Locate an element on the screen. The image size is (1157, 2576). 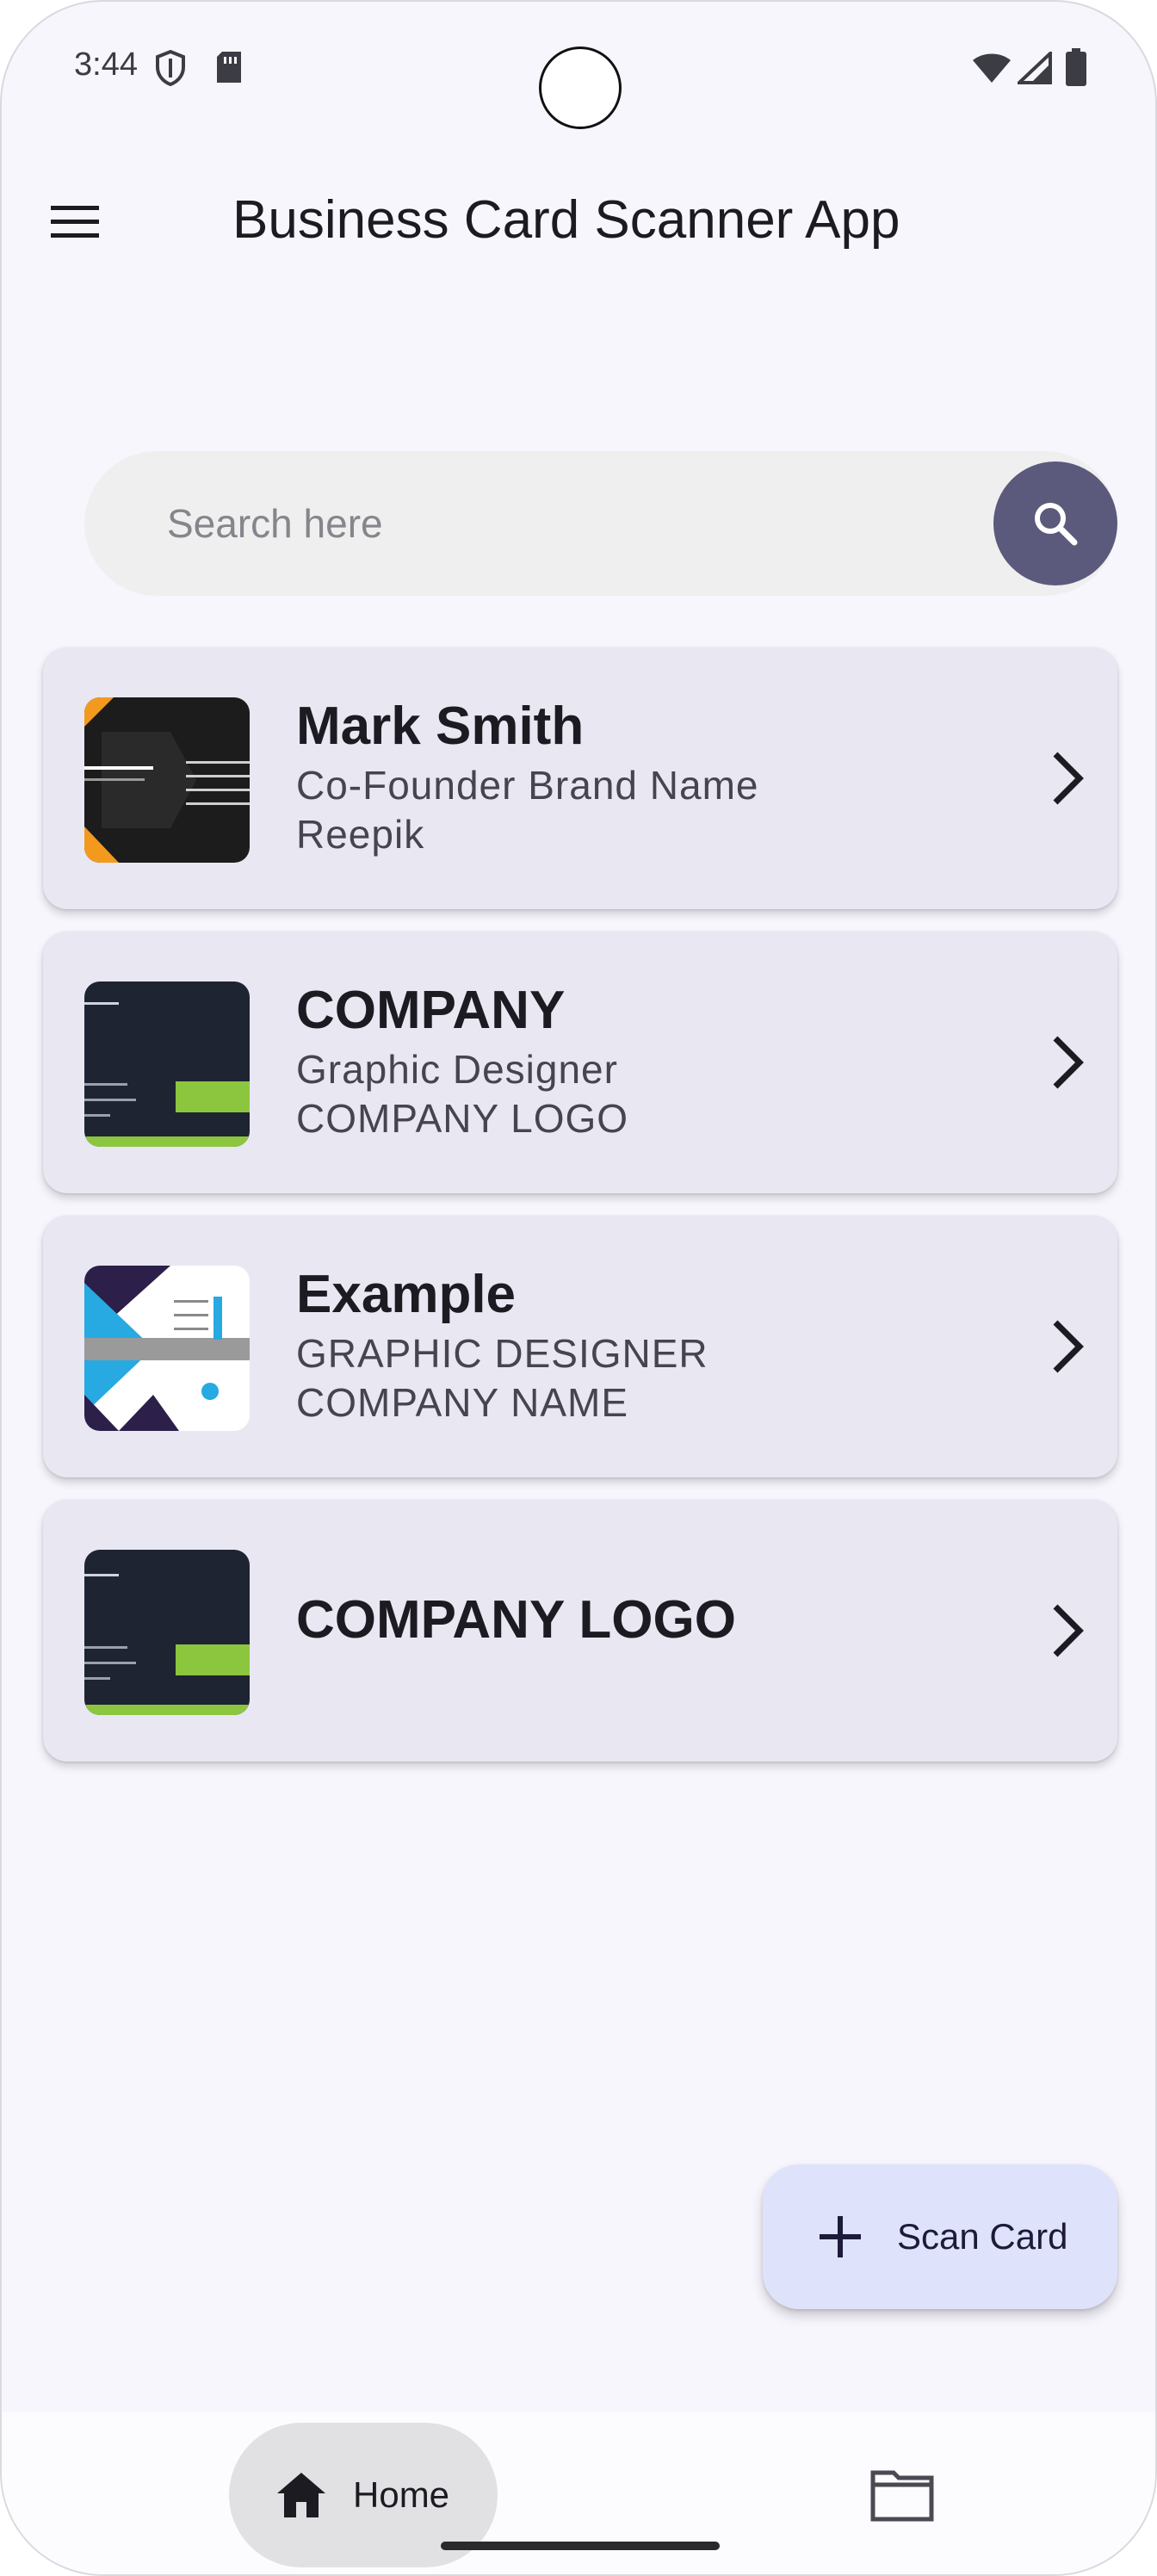
battery-icon is located at coordinates (1076, 69).